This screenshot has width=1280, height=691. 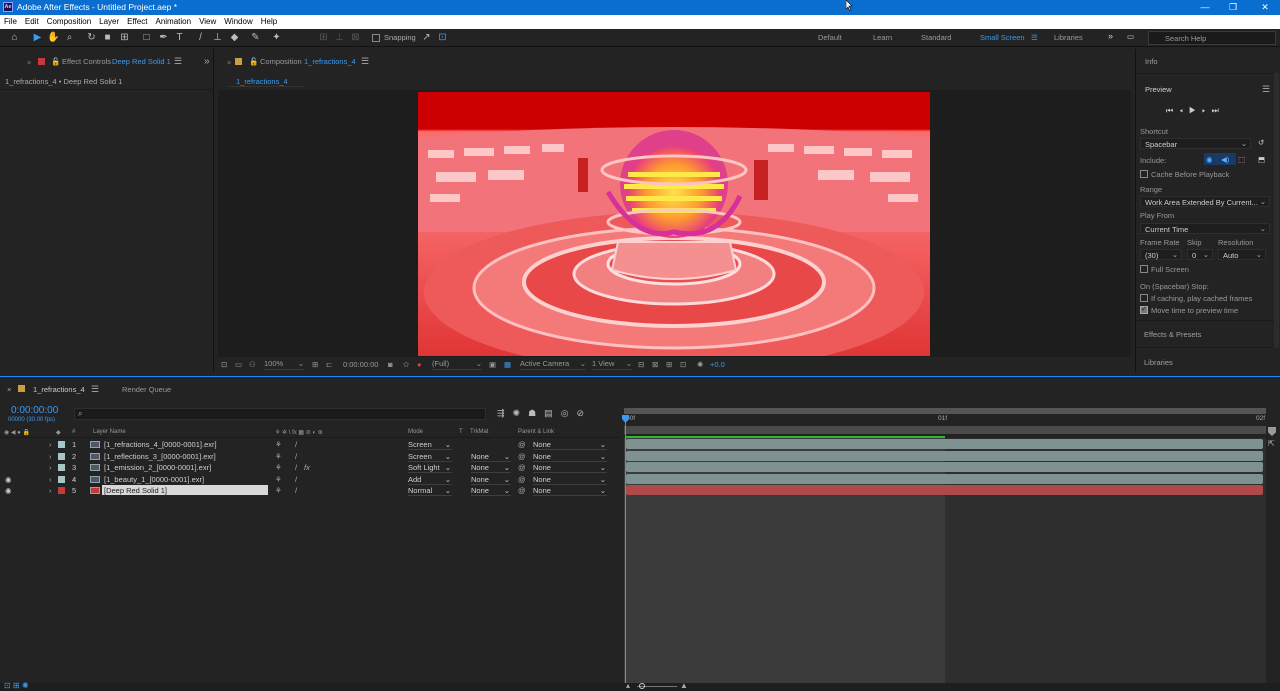 I want to click on workspace-libraries: Libraries, so click(x=1068, y=37).